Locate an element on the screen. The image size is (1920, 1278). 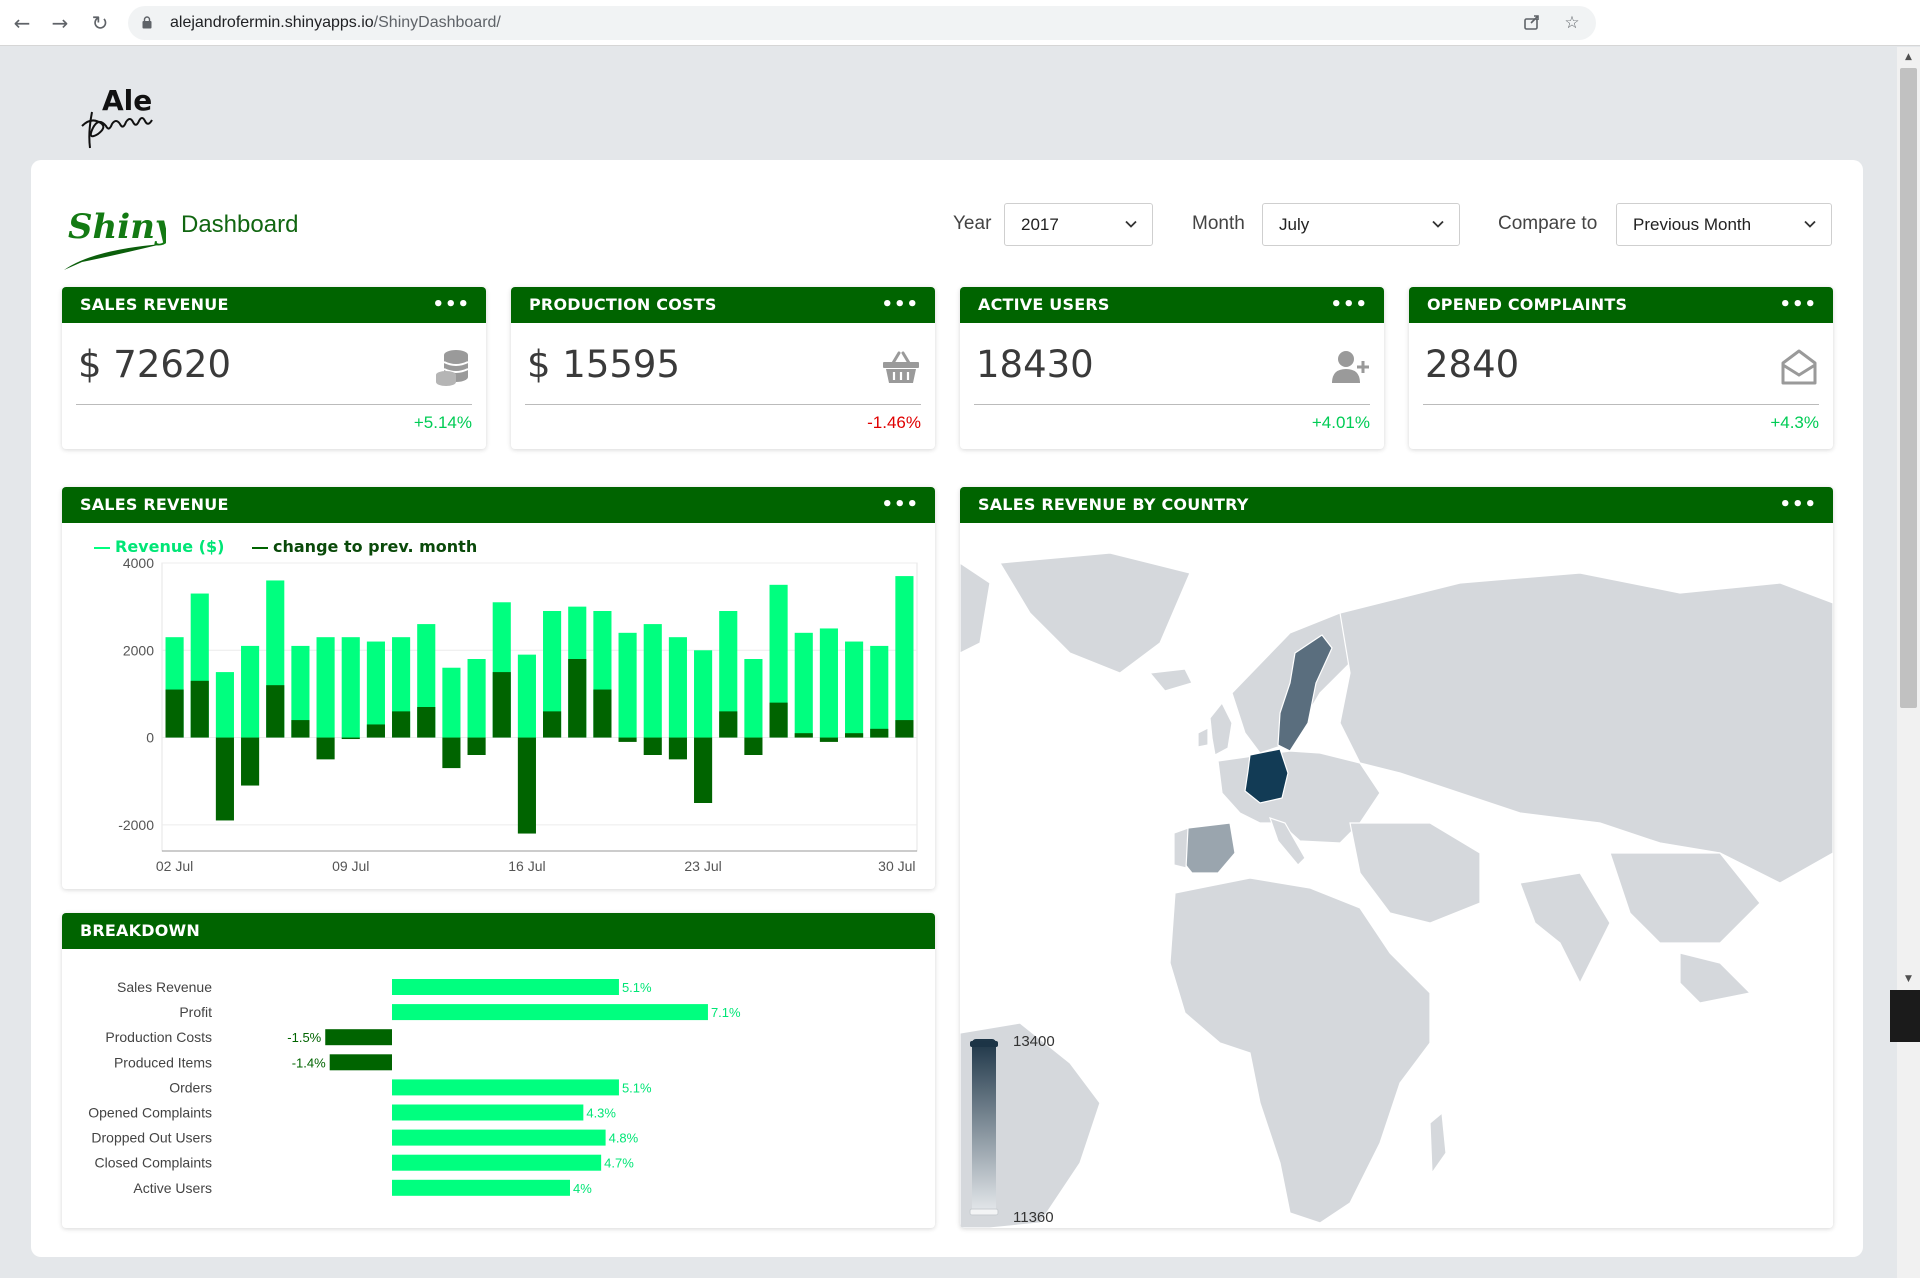
value-label: 7.1% is located at coordinates (726, 1012).